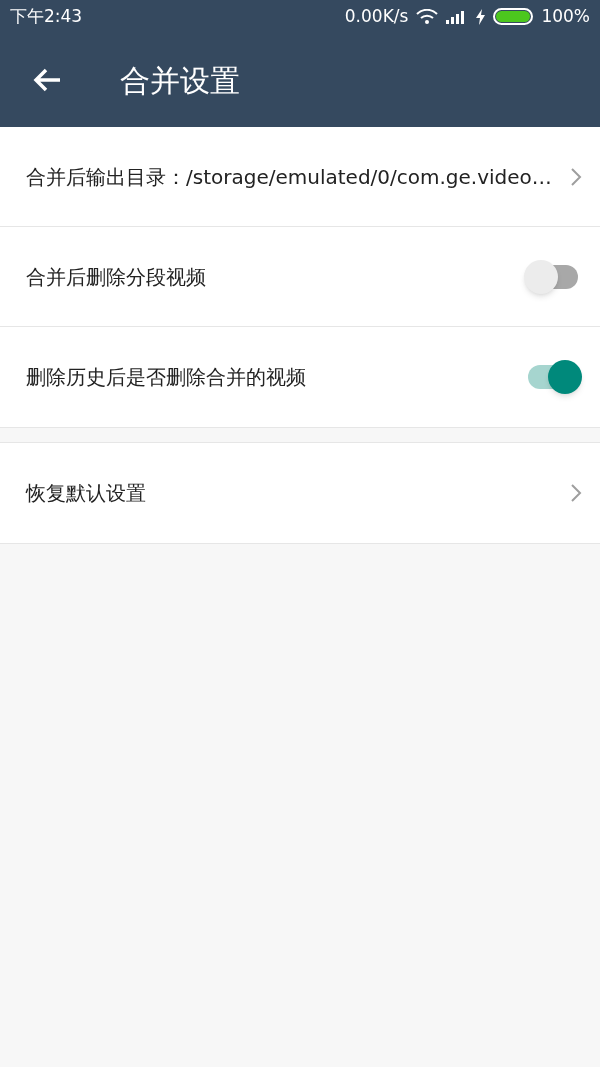 This screenshot has width=600, height=1067. What do you see at coordinates (427, 16) in the screenshot?
I see `wifi-icon` at bounding box center [427, 16].